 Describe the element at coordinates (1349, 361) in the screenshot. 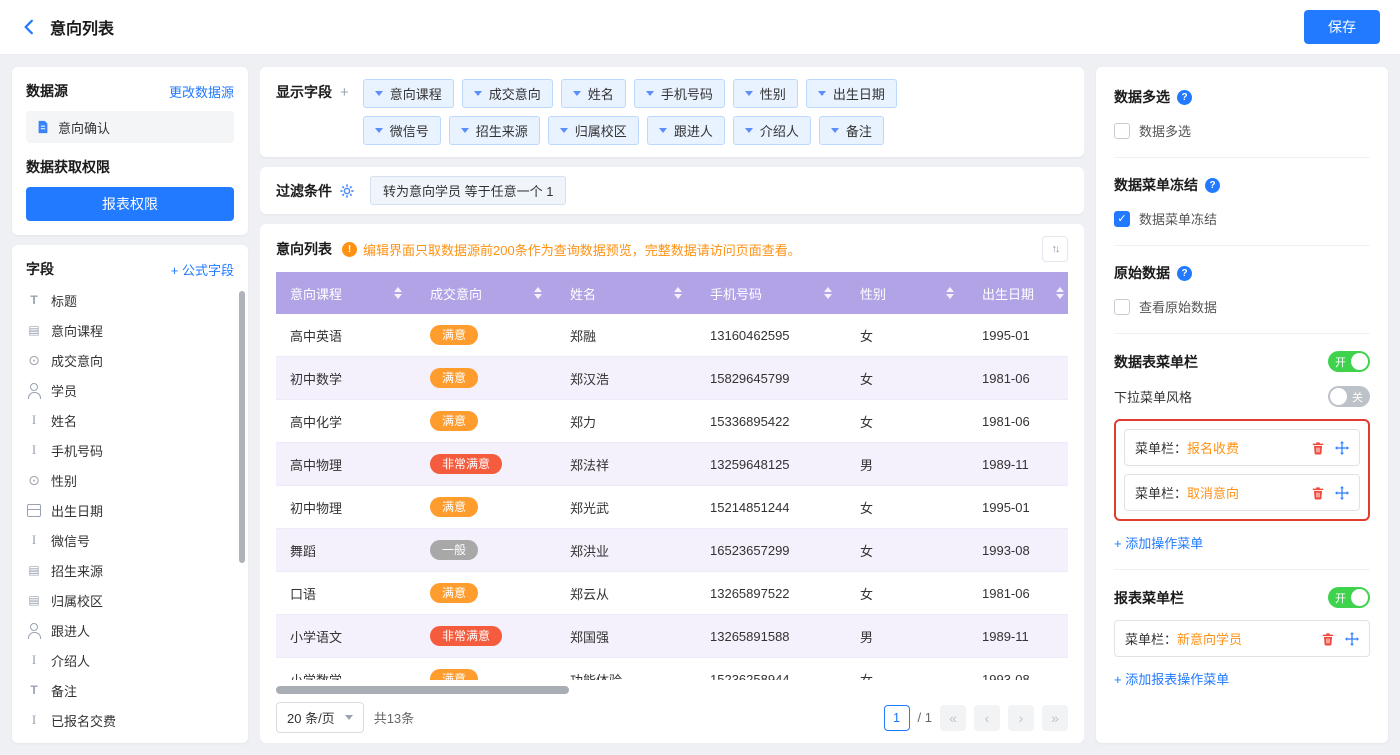

I see `table-menu-toggle: 开` at that location.